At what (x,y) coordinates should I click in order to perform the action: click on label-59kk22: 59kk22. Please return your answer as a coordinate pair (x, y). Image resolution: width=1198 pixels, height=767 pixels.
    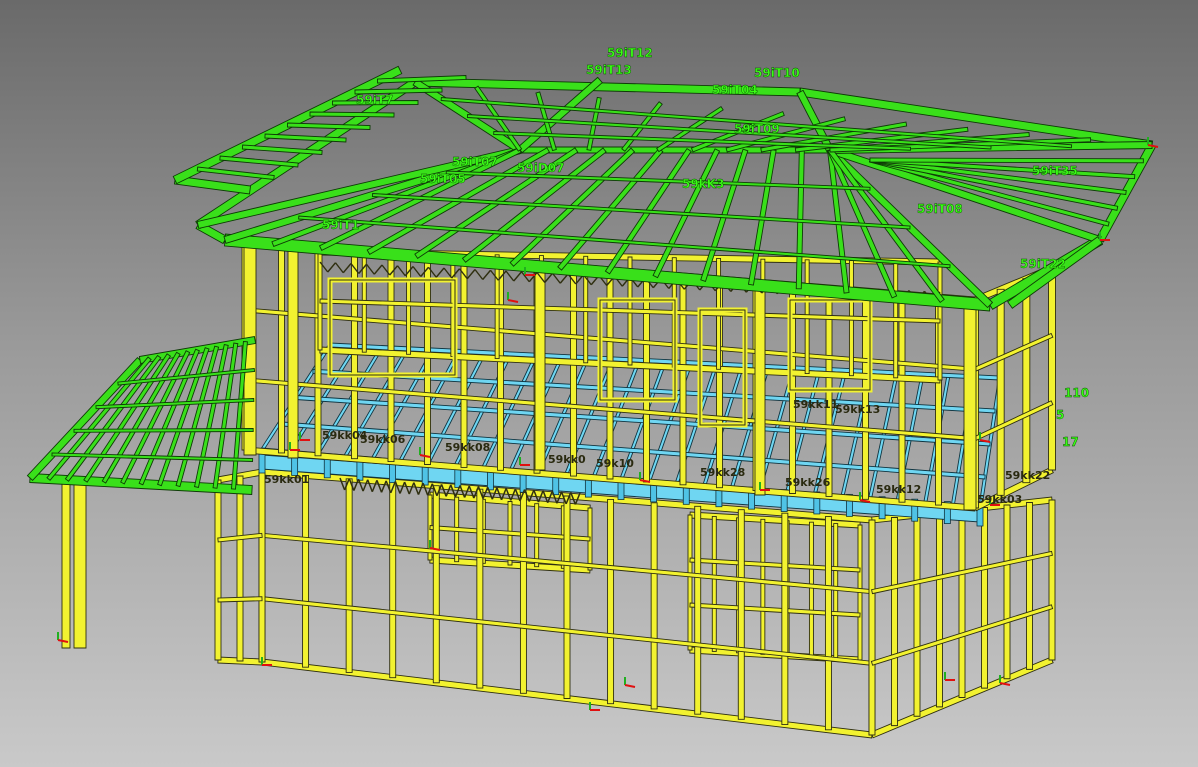
    Looking at the image, I should click on (1027, 475).